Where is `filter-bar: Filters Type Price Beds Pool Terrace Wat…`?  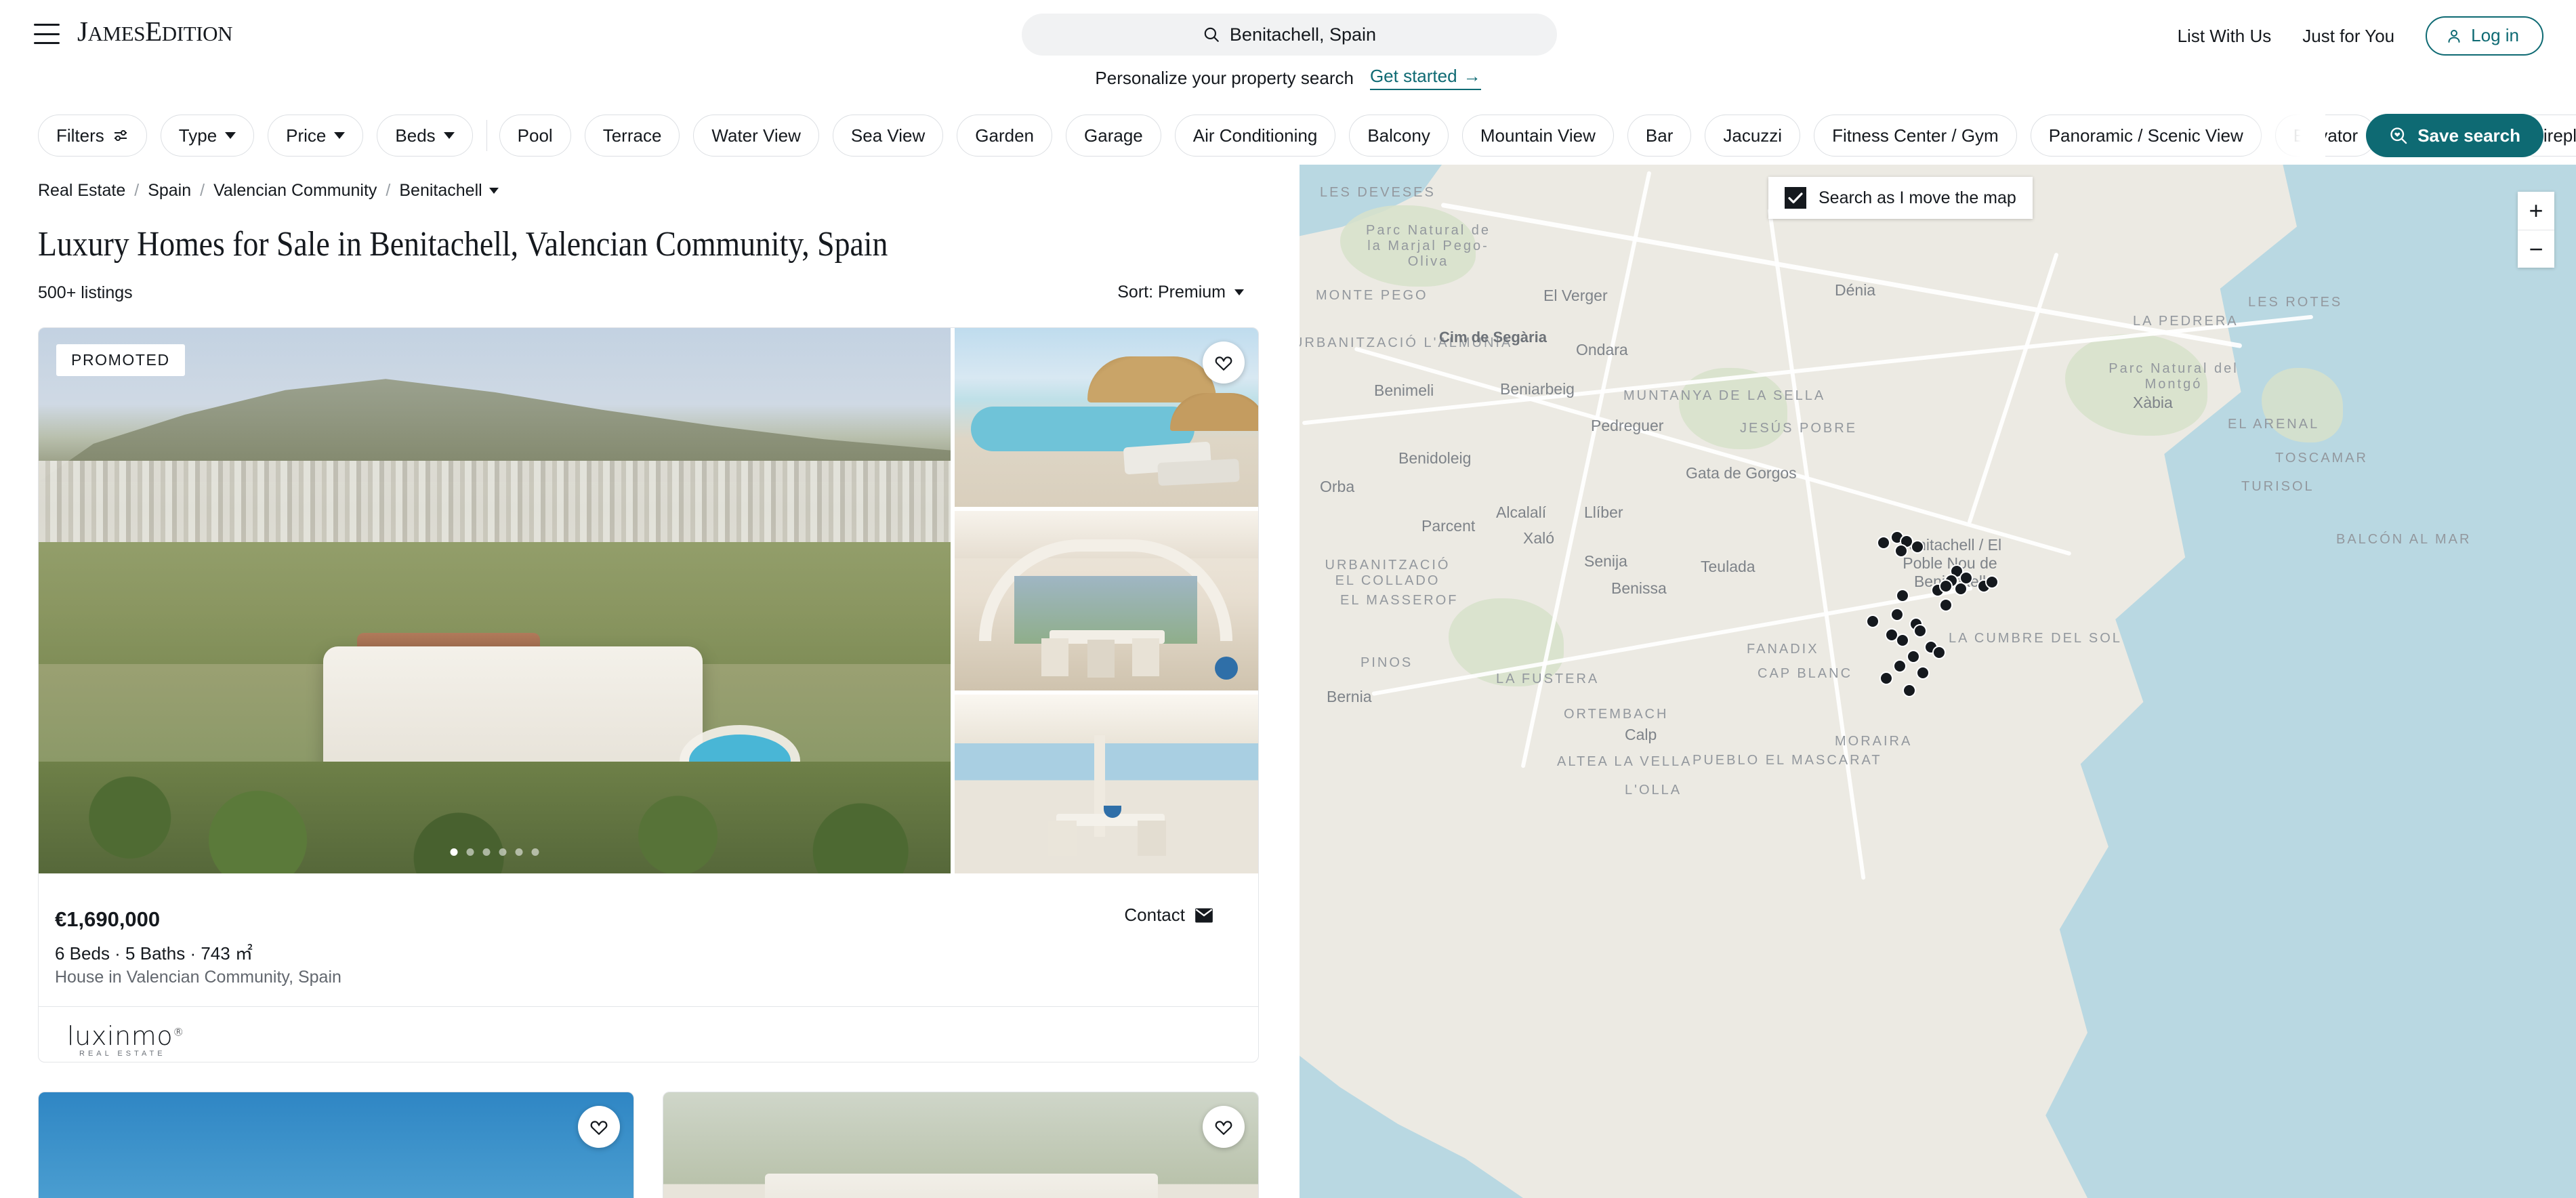
filter-bar: Filters Type Price Beds Pool Terrace Wat… is located at coordinates (1288, 135).